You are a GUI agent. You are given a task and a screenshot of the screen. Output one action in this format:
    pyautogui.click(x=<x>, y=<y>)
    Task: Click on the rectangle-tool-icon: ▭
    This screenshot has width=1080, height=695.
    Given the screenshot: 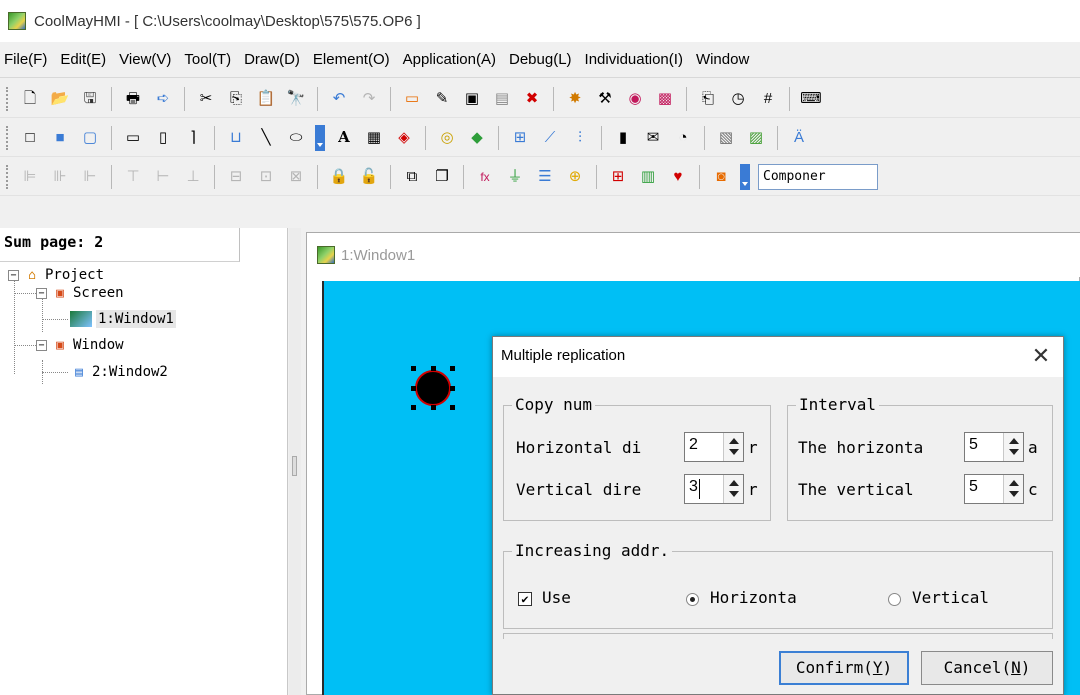 What is the action you would take?
    pyautogui.click(x=412, y=99)
    